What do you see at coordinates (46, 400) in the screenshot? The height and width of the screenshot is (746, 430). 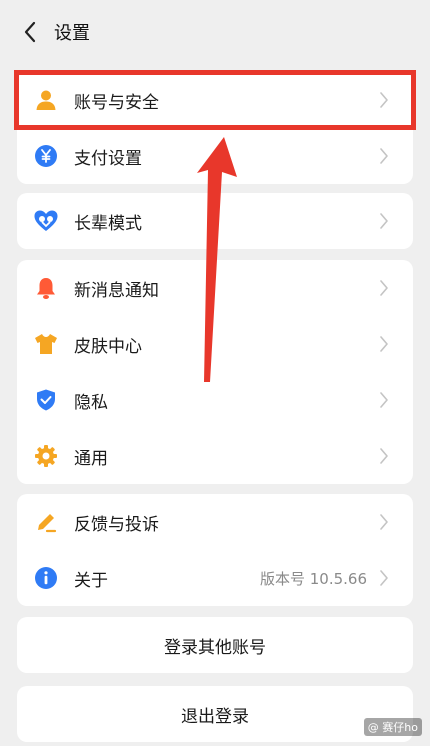 I see `shield-check-icon` at bounding box center [46, 400].